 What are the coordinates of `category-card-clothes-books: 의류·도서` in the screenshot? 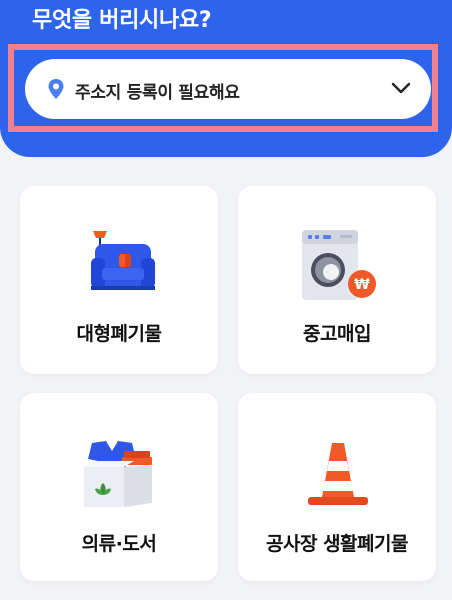 It's located at (119, 487).